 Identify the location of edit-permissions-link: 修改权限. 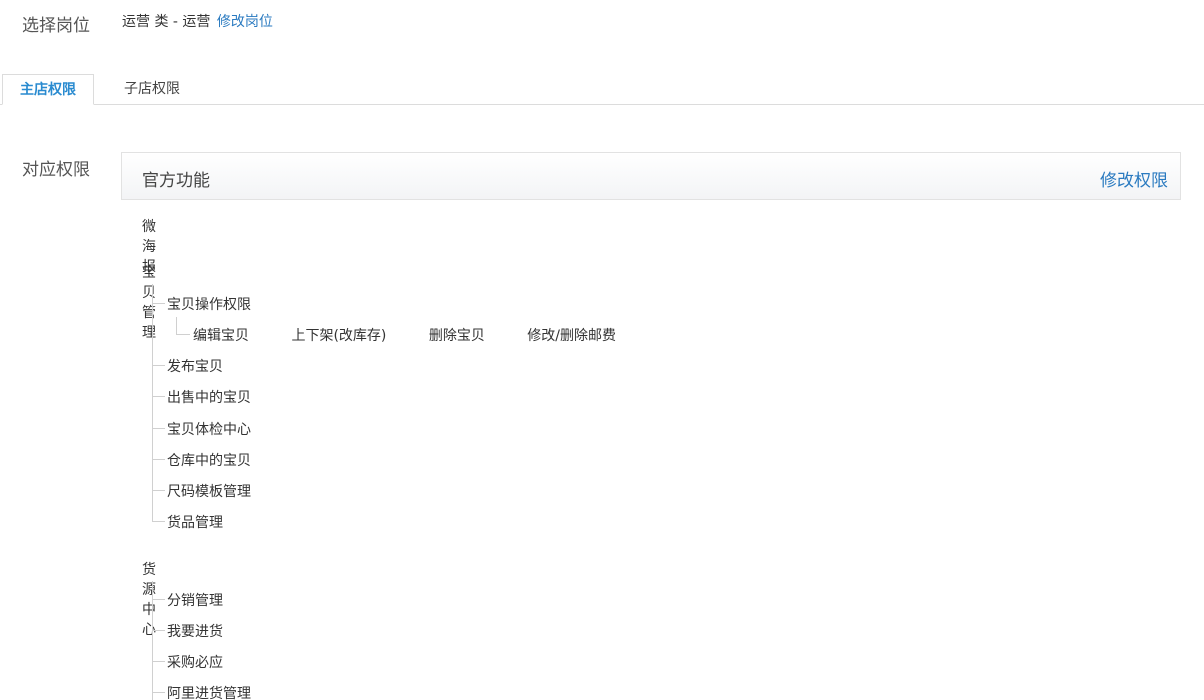
(1134, 178).